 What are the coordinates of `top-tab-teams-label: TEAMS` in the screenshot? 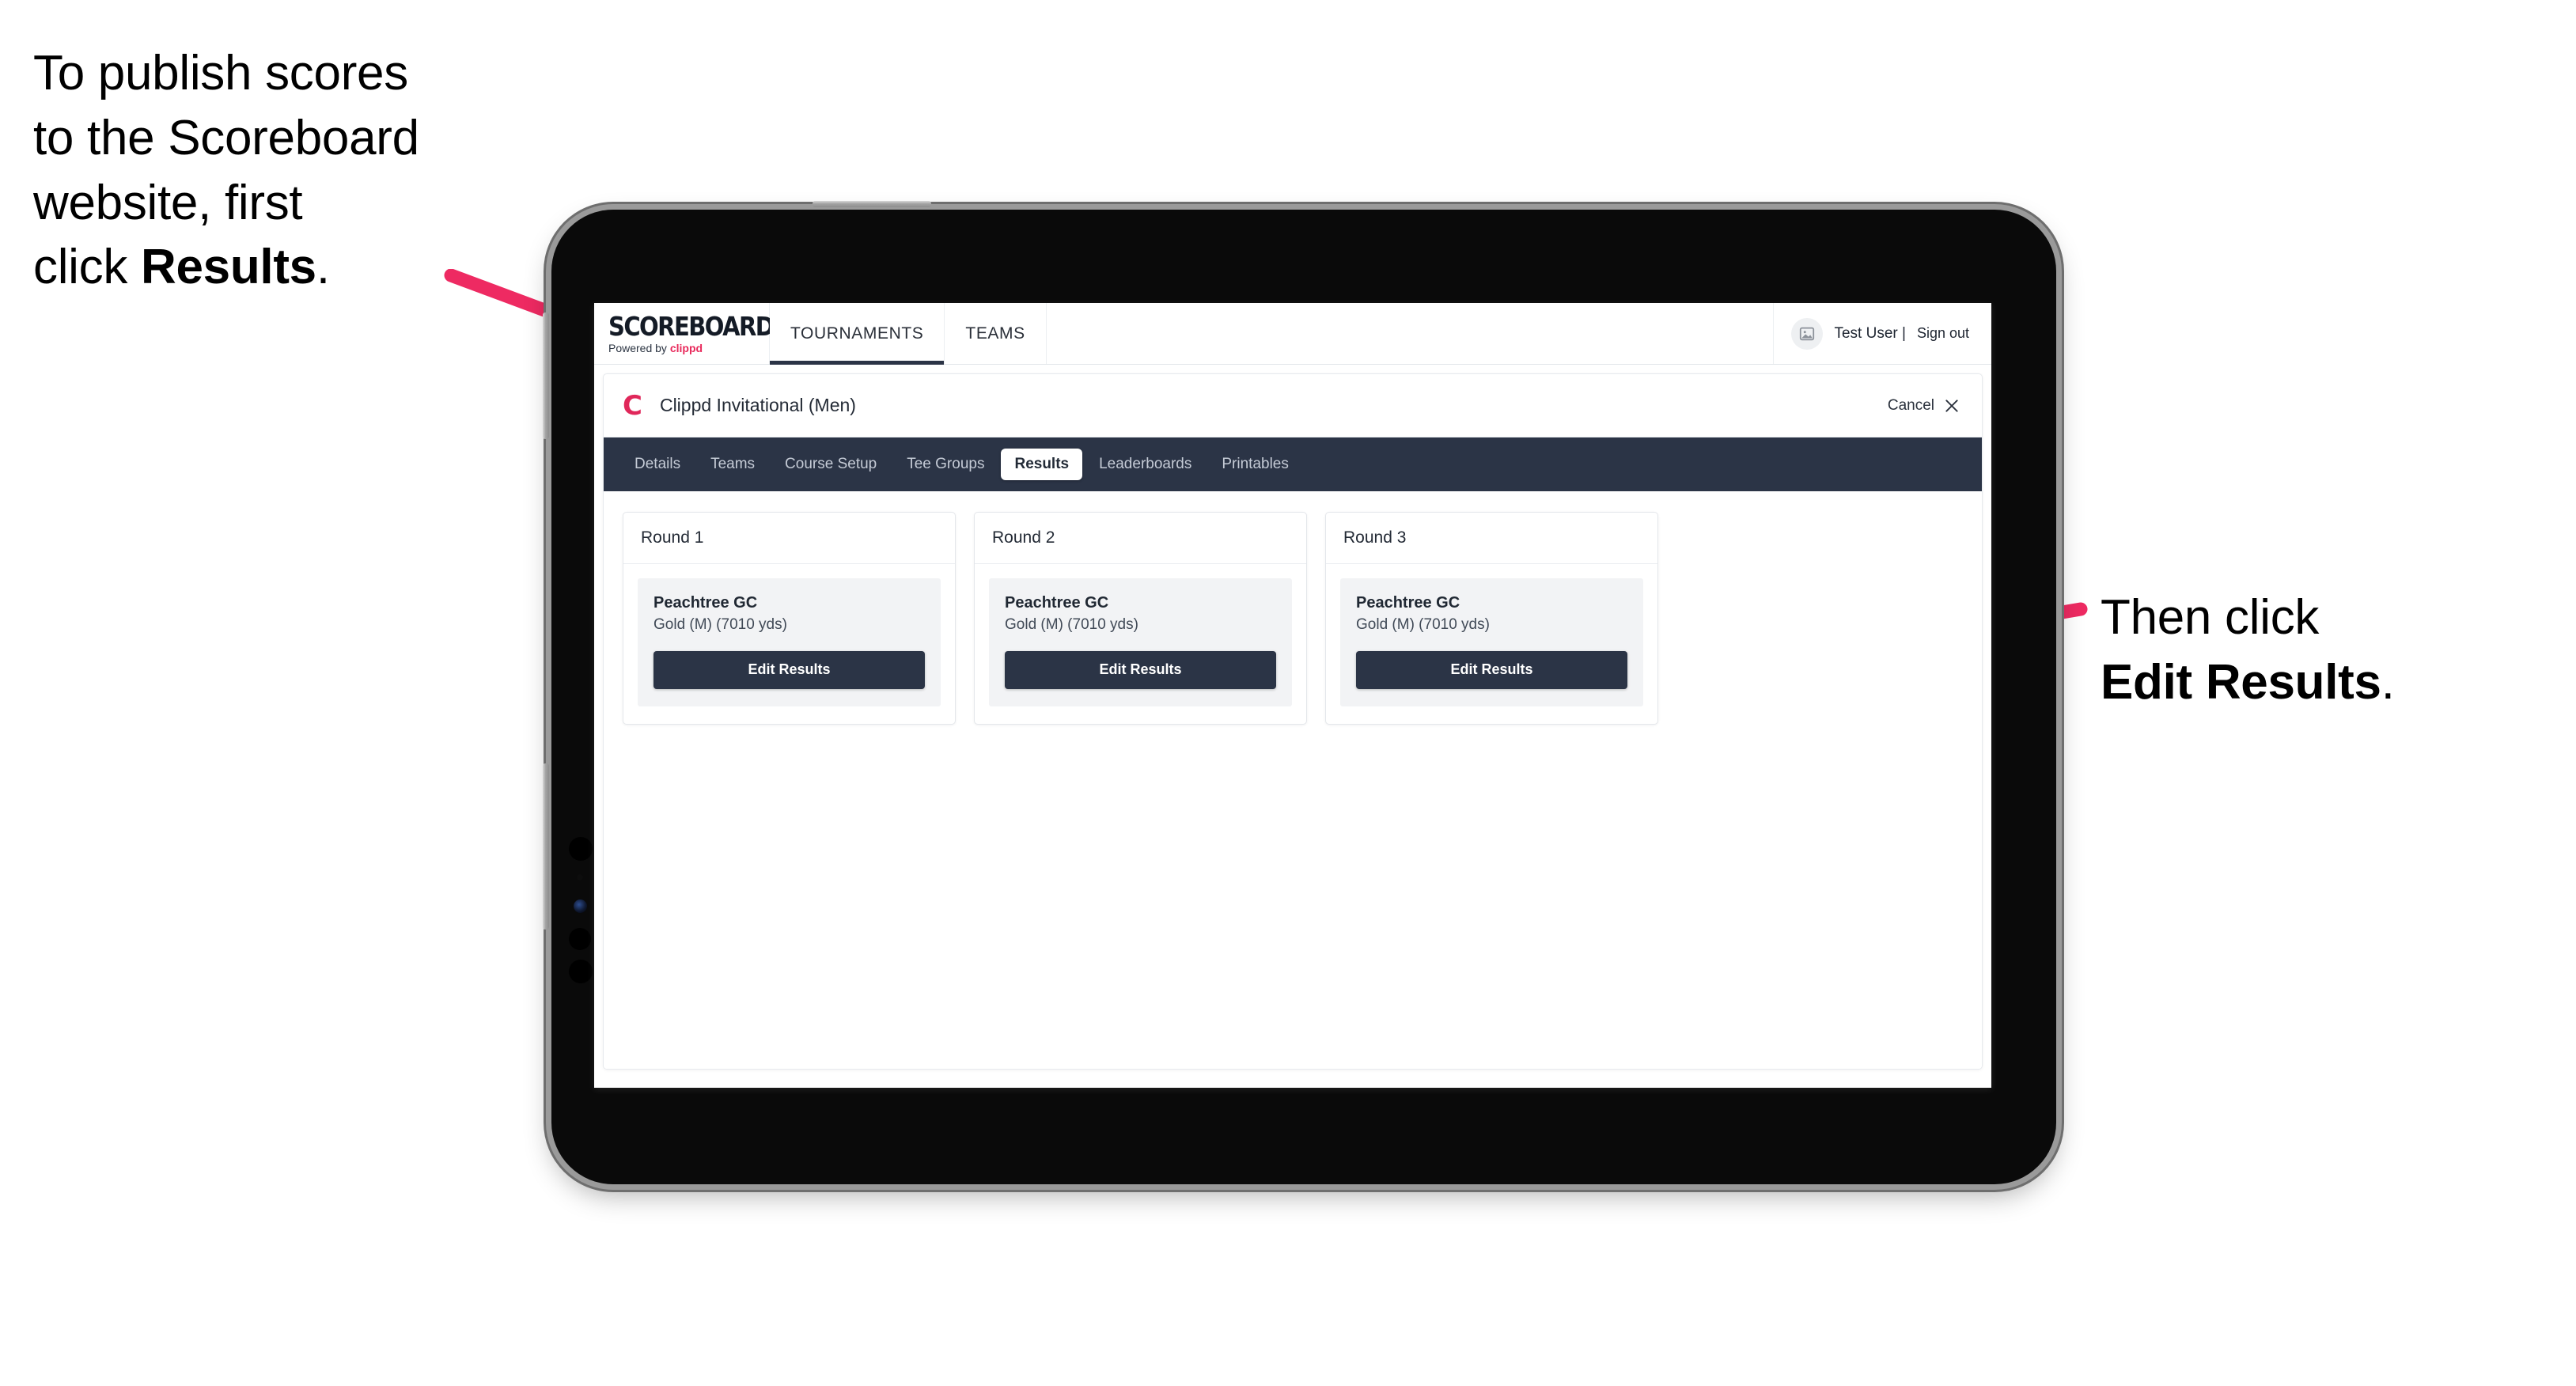 It's located at (995, 334).